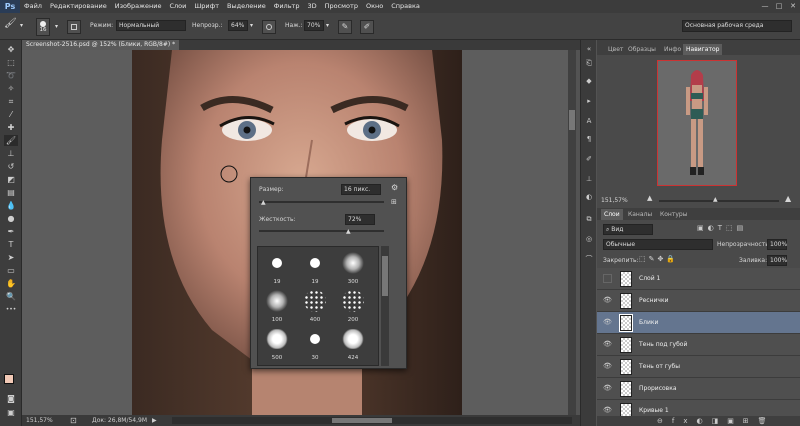  What do you see at coordinates (151, 25) in the screenshot?
I see `mode-select: Нормальный` at bounding box center [151, 25].